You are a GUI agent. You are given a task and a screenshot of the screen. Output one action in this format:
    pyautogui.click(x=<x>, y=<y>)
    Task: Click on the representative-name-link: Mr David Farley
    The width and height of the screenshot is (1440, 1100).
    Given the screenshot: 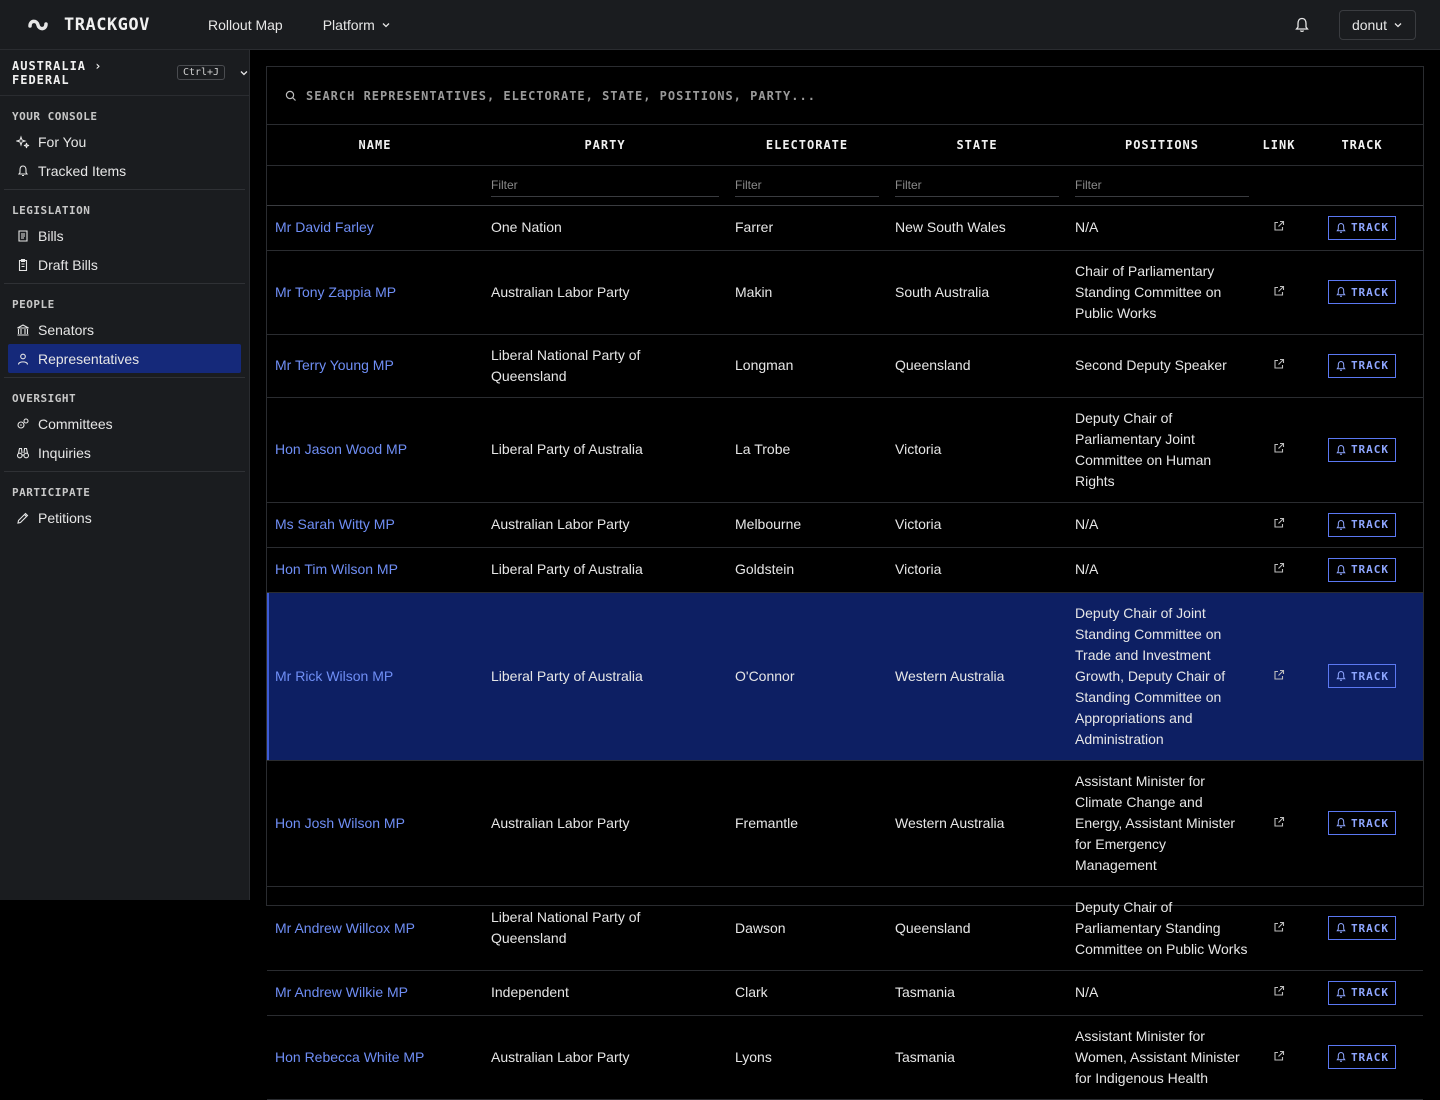 What is the action you would take?
    pyautogui.click(x=324, y=227)
    